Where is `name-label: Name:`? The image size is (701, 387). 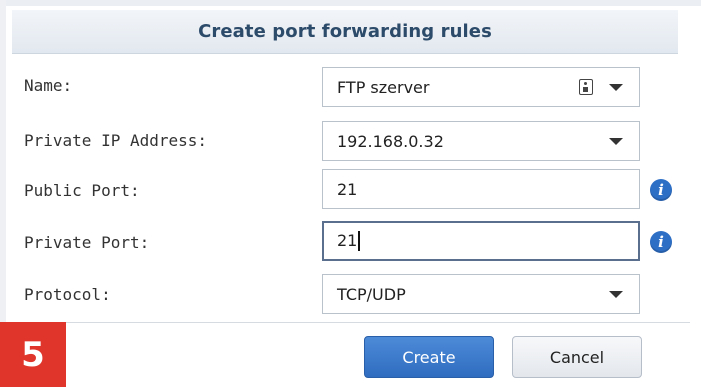
name-label: Name: is located at coordinates (48, 85).